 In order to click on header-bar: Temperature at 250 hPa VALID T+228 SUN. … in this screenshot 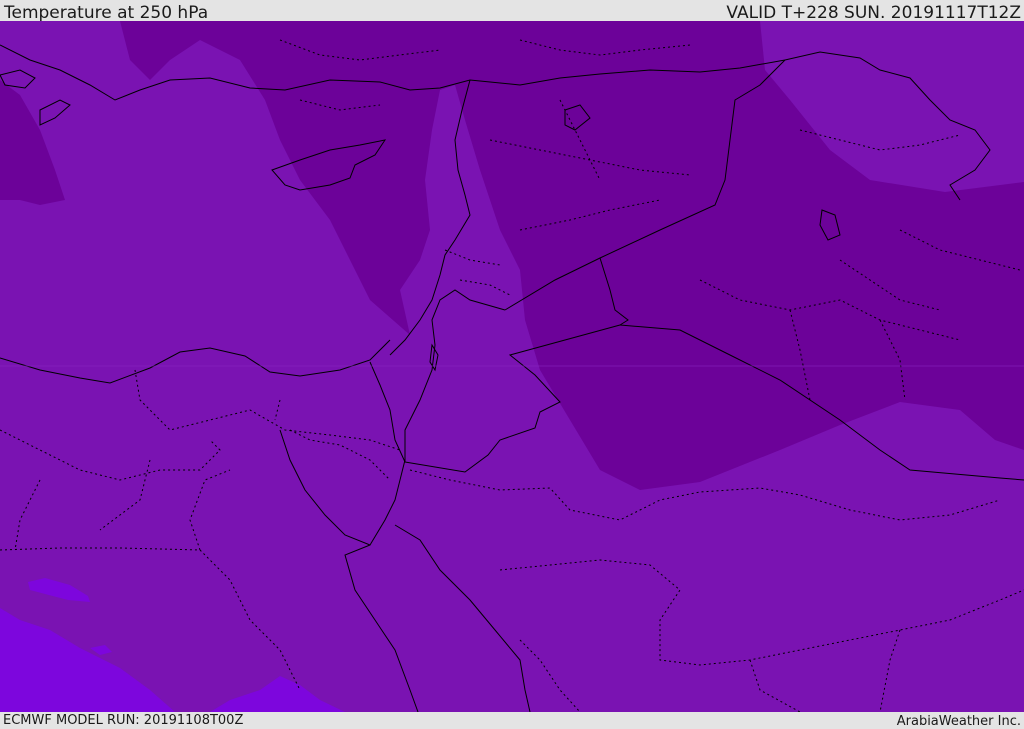, I will do `click(512, 11)`.